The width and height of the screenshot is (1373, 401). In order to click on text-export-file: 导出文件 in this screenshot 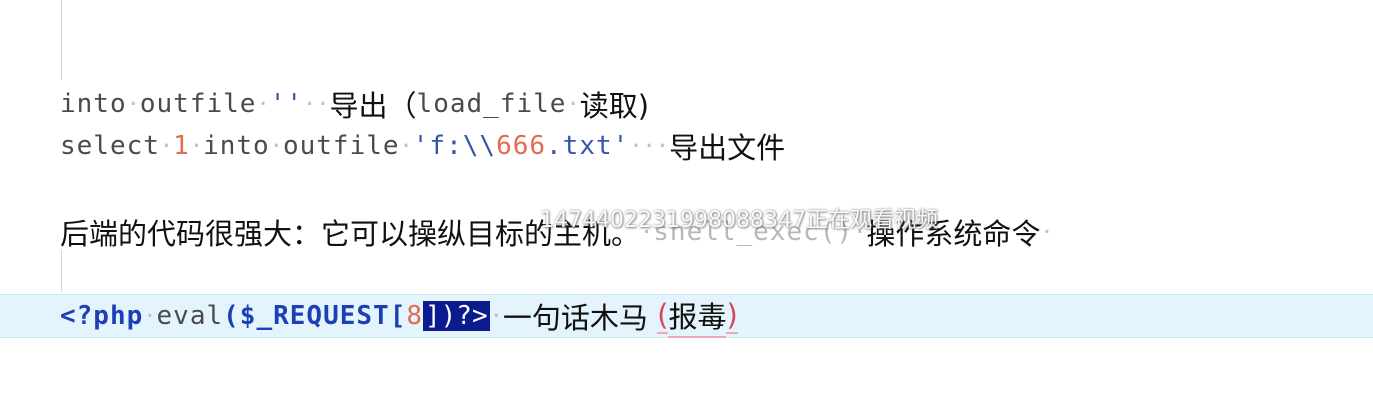, I will do `click(727, 148)`.